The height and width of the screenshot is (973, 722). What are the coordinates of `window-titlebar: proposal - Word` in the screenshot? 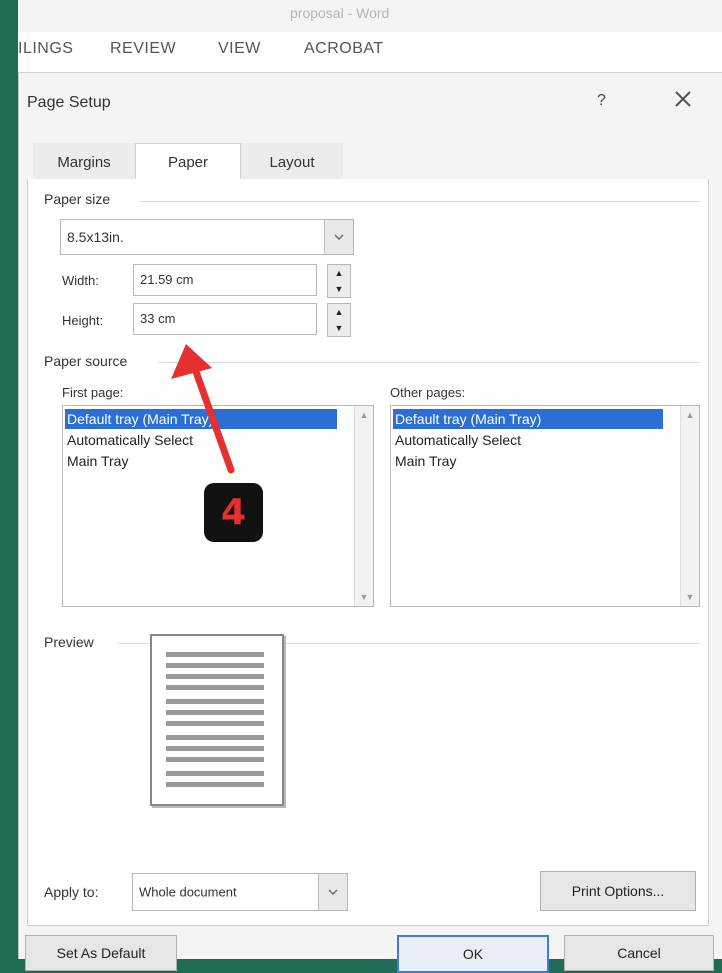 It's located at (370, 16).